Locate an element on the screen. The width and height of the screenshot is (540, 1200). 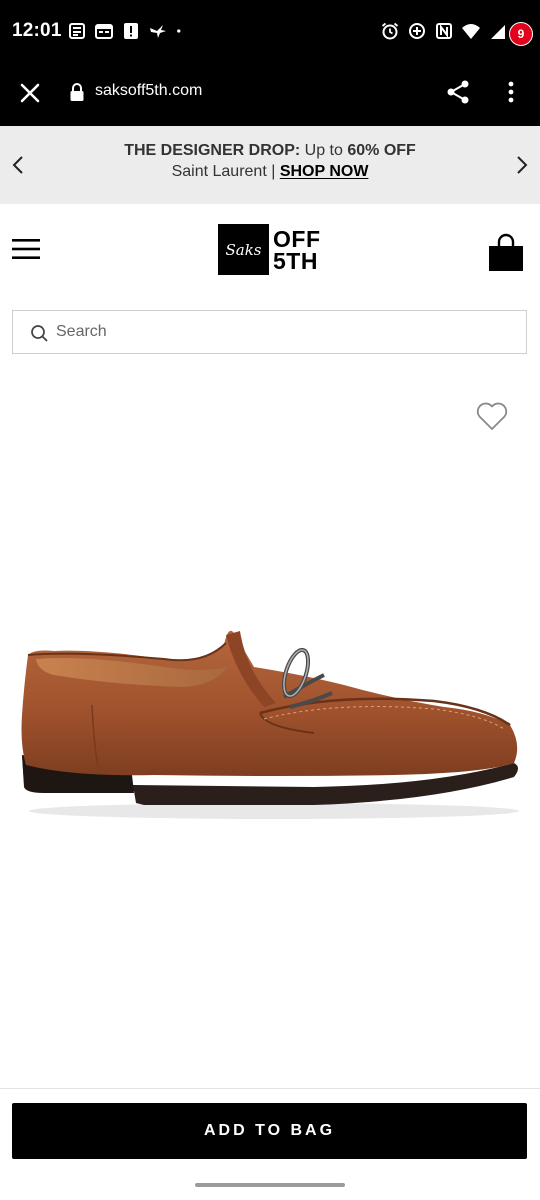
wifi-icon is located at coordinates (471, 31).